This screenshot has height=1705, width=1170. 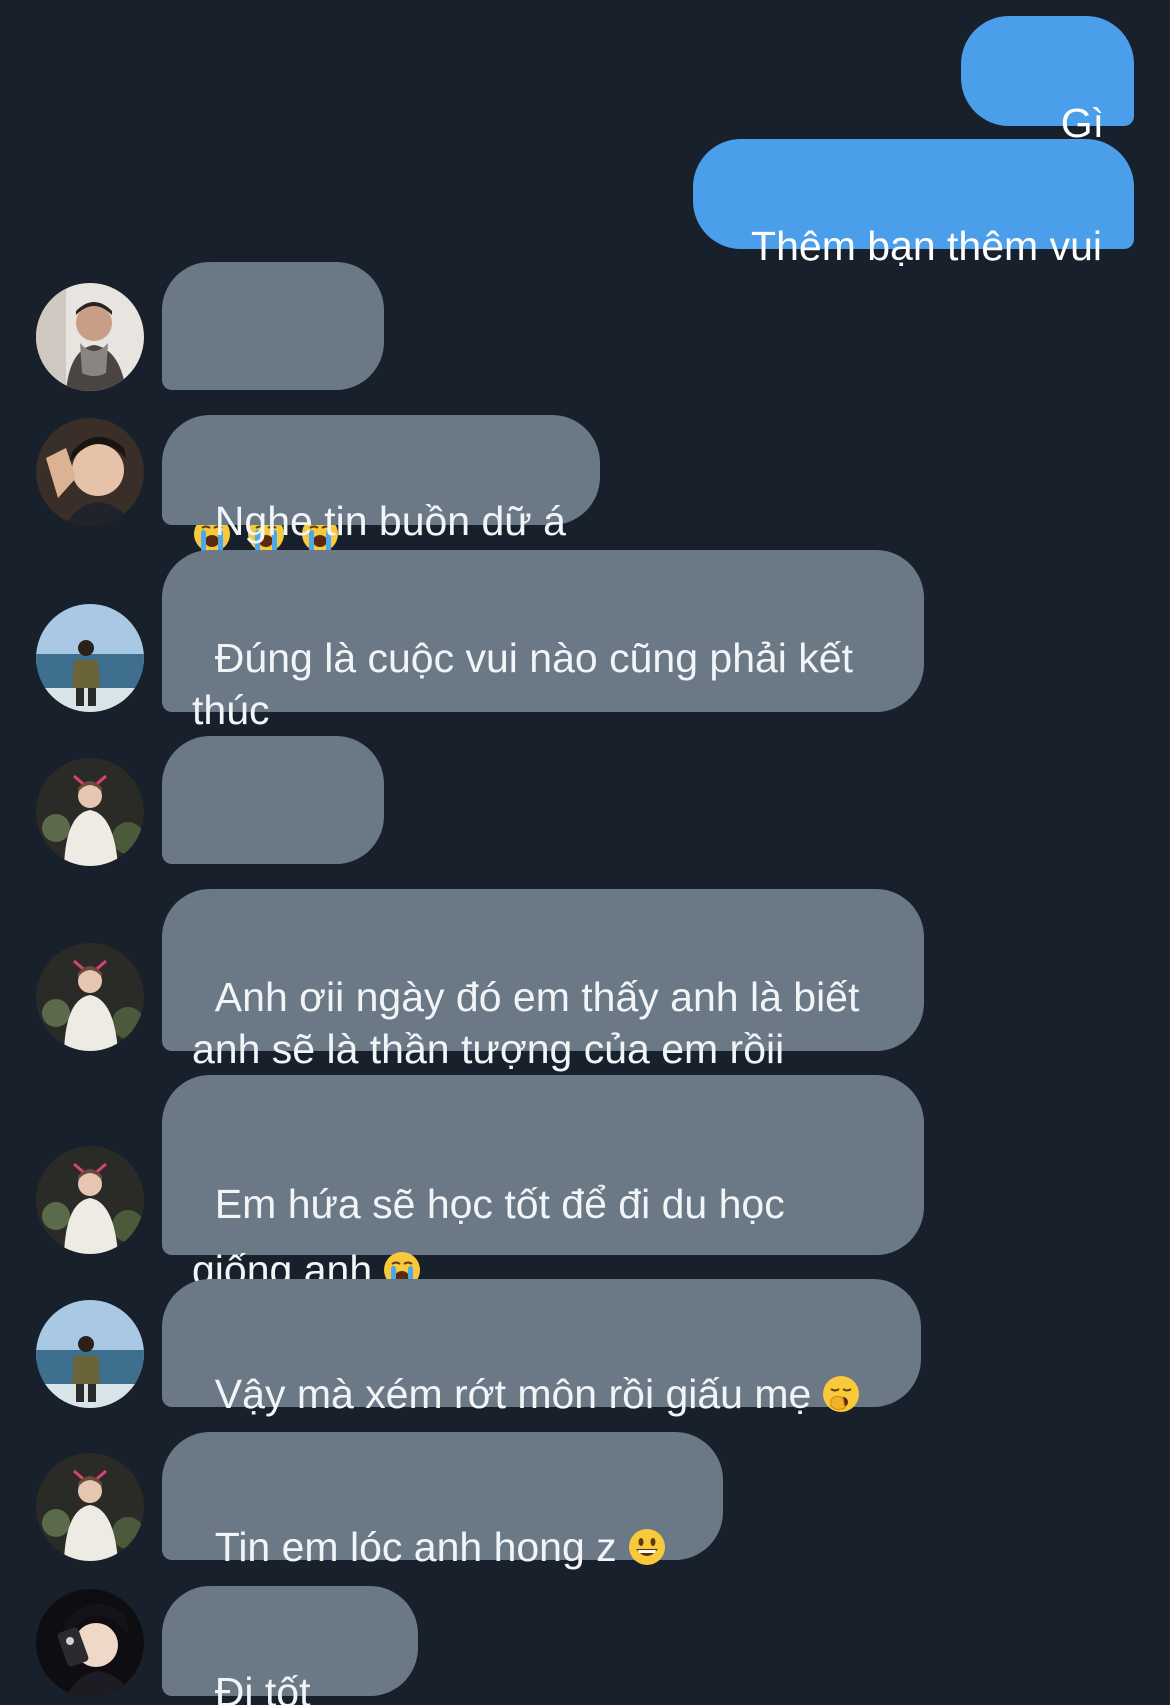 What do you see at coordinates (390, 521) in the screenshot?
I see `message-text: Nghe tin buồn dữ á` at bounding box center [390, 521].